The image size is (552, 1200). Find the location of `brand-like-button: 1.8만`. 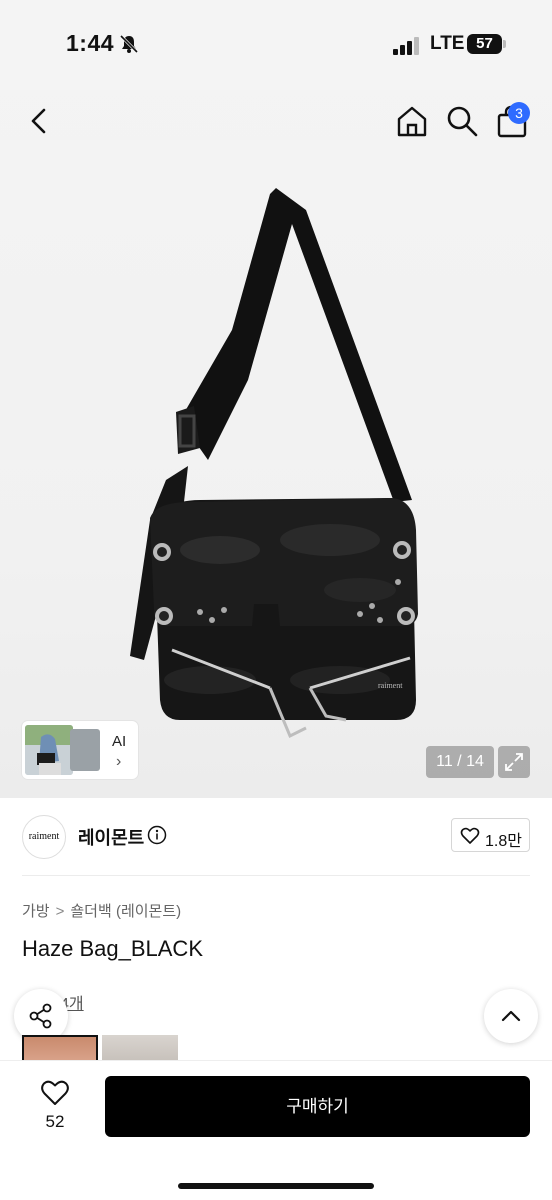

brand-like-button: 1.8만 is located at coordinates (490, 835).